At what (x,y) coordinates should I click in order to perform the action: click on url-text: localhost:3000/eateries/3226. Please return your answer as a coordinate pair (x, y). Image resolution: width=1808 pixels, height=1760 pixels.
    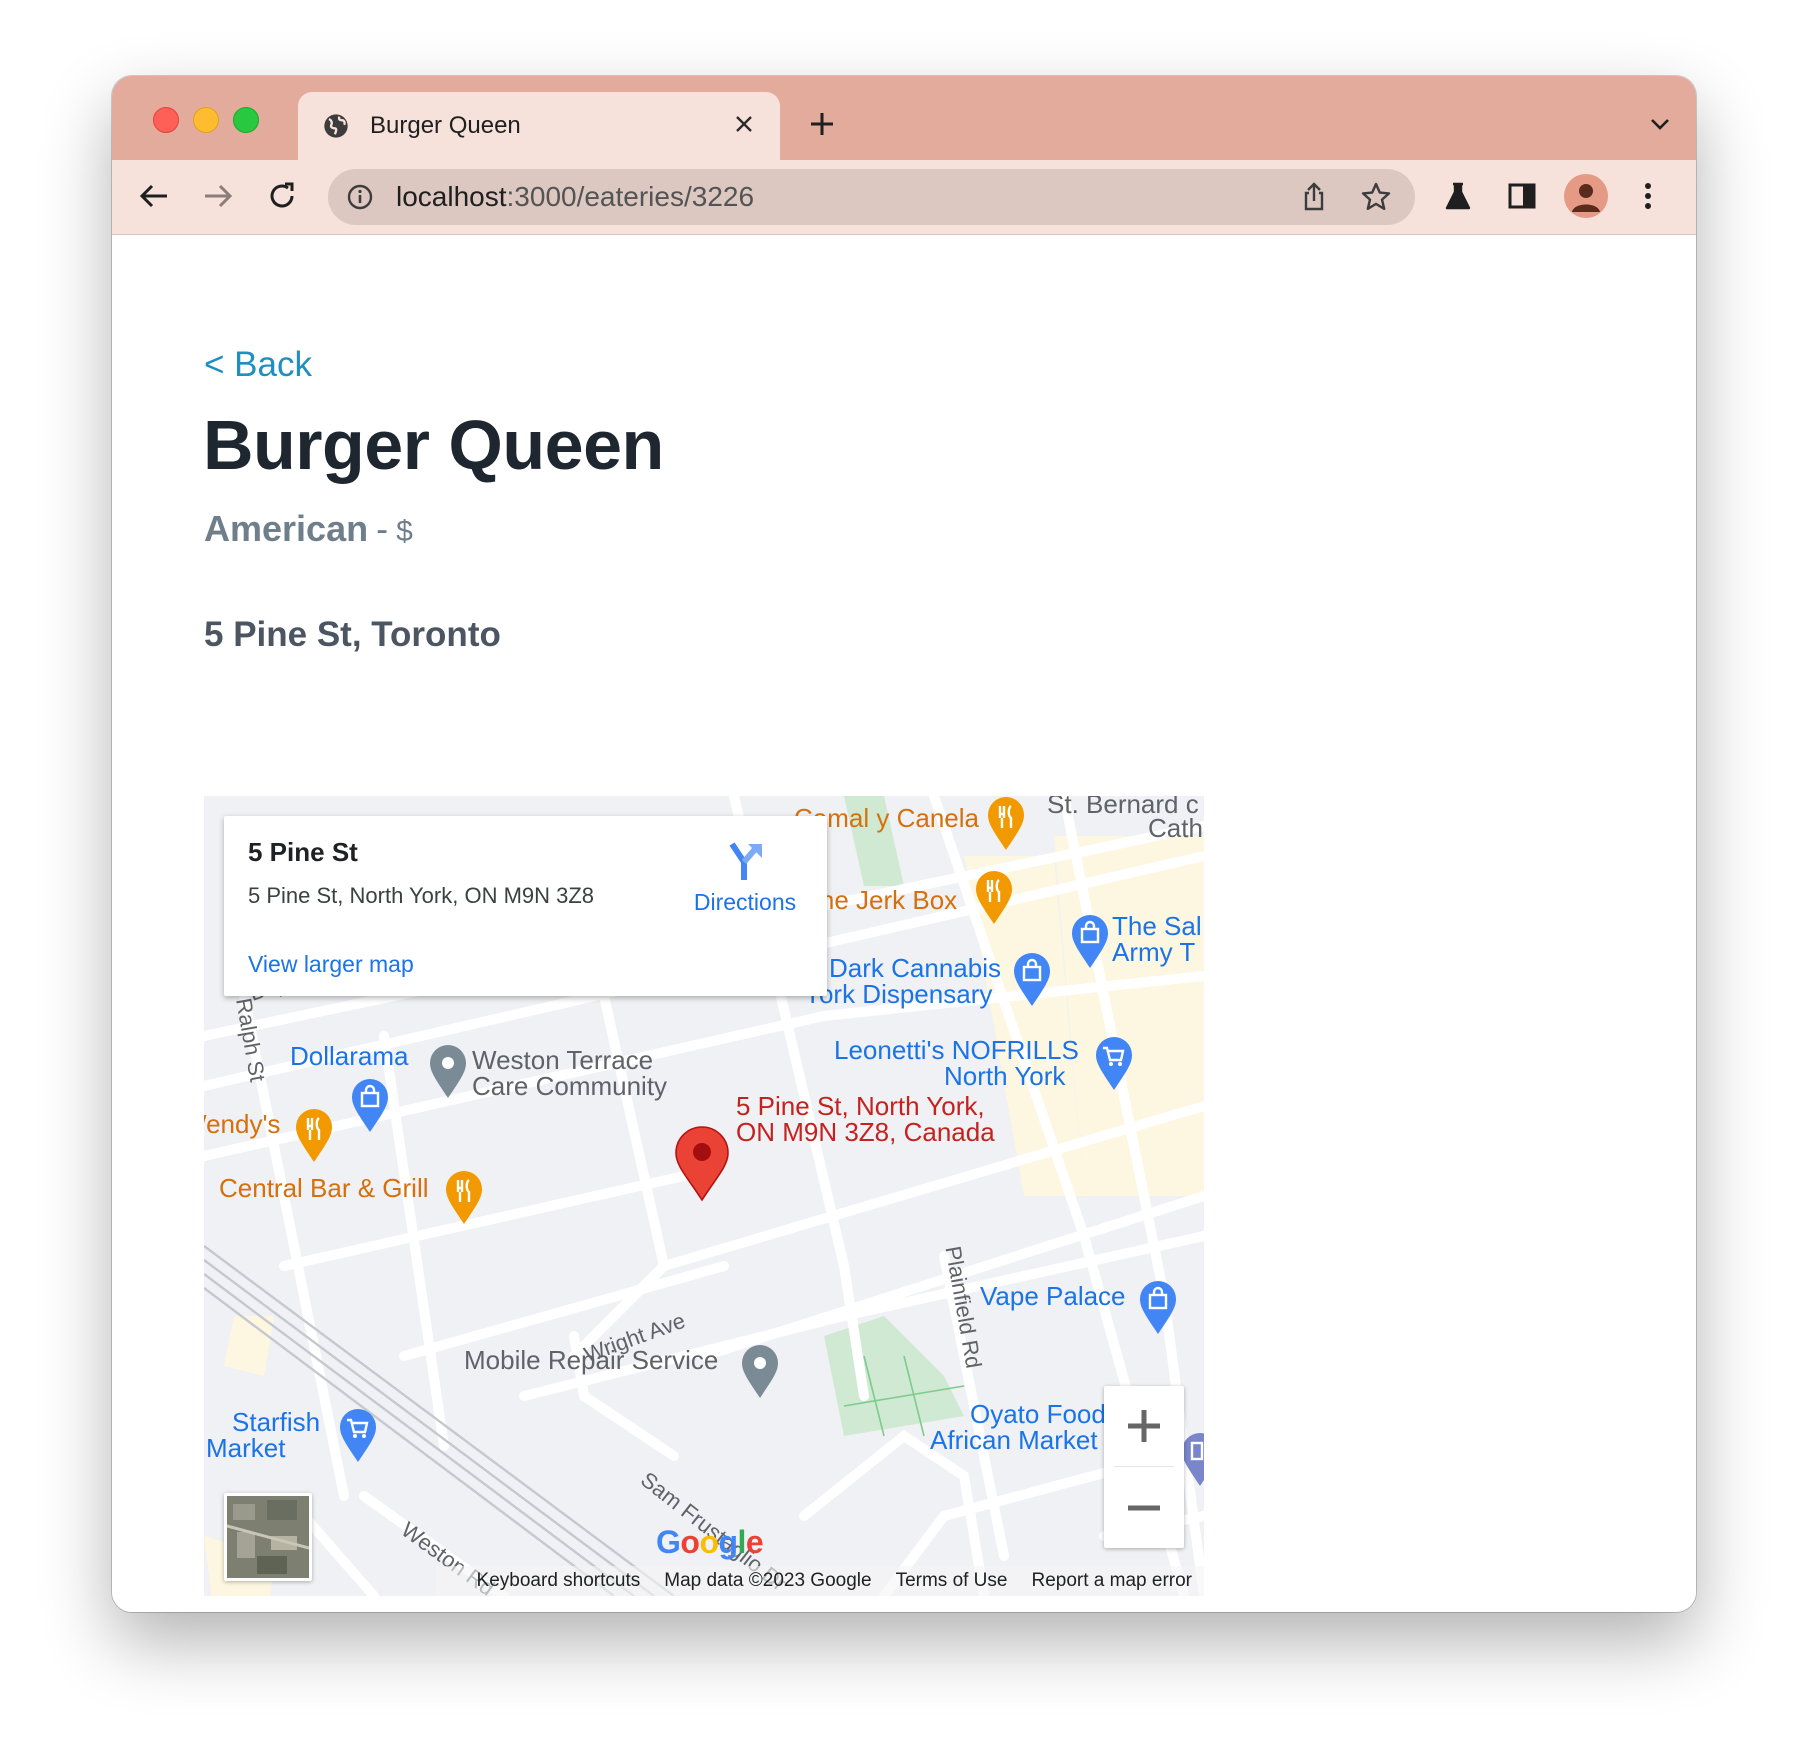
    Looking at the image, I should click on (575, 197).